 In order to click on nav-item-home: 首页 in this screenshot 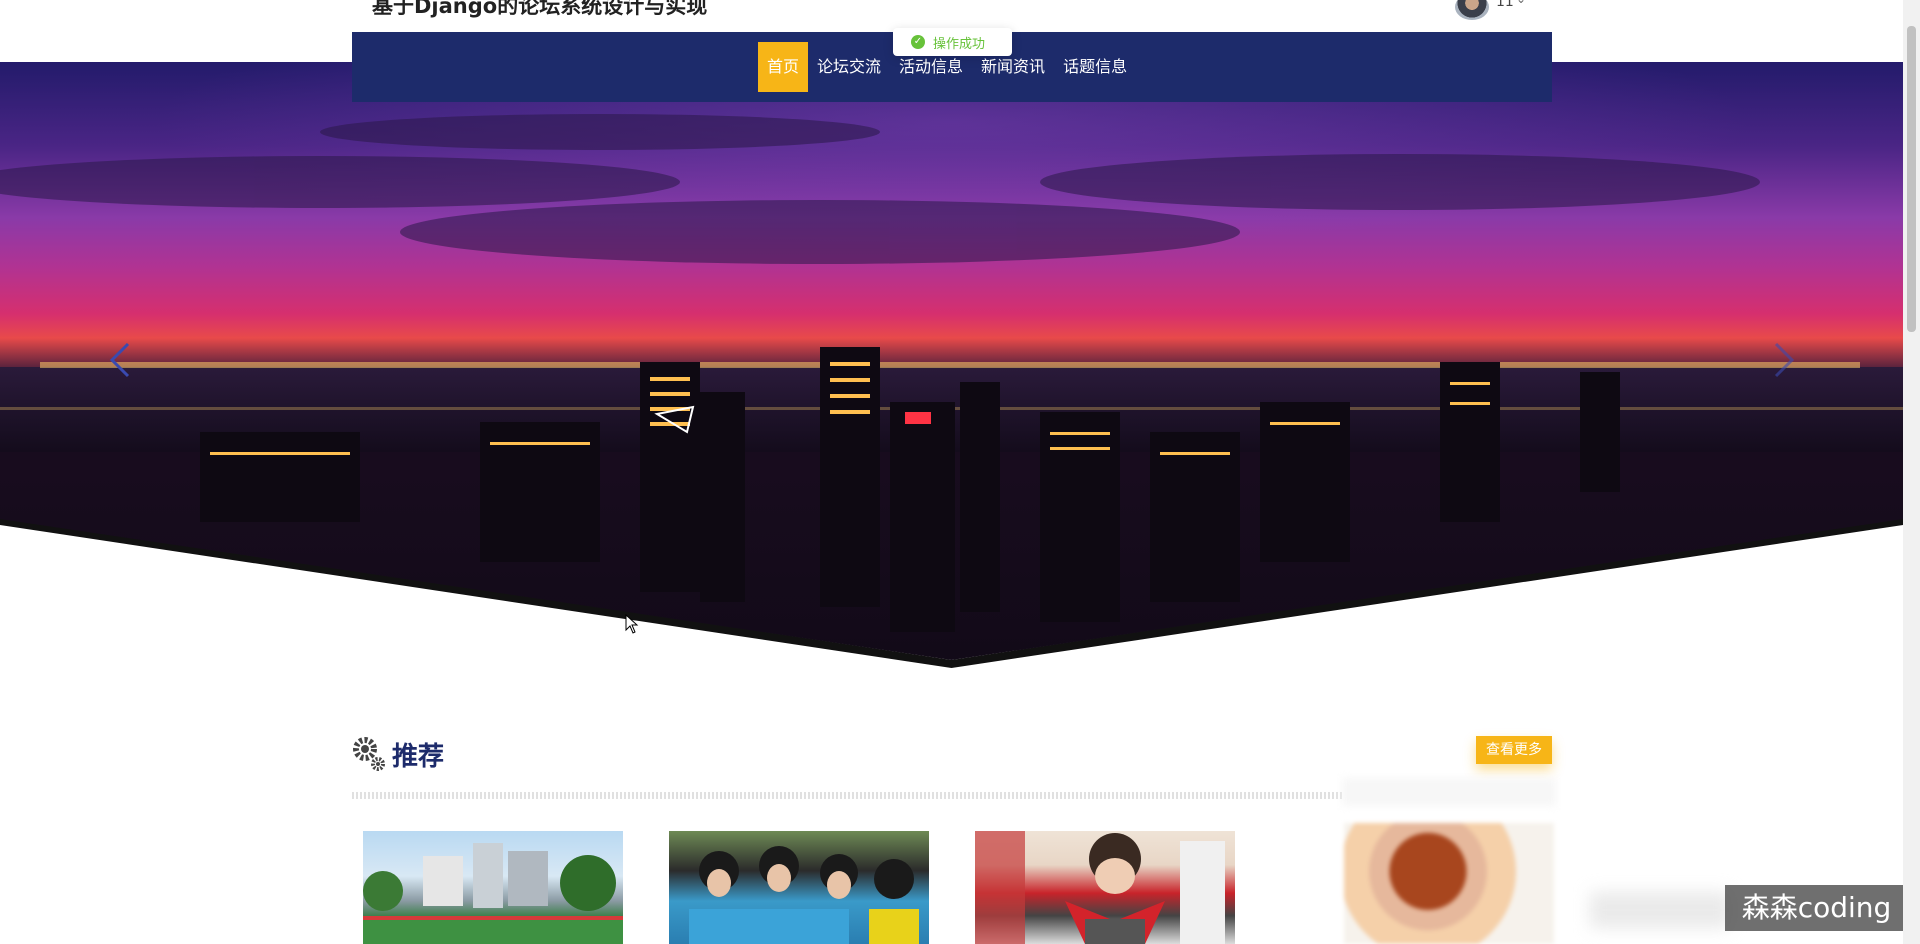, I will do `click(783, 67)`.